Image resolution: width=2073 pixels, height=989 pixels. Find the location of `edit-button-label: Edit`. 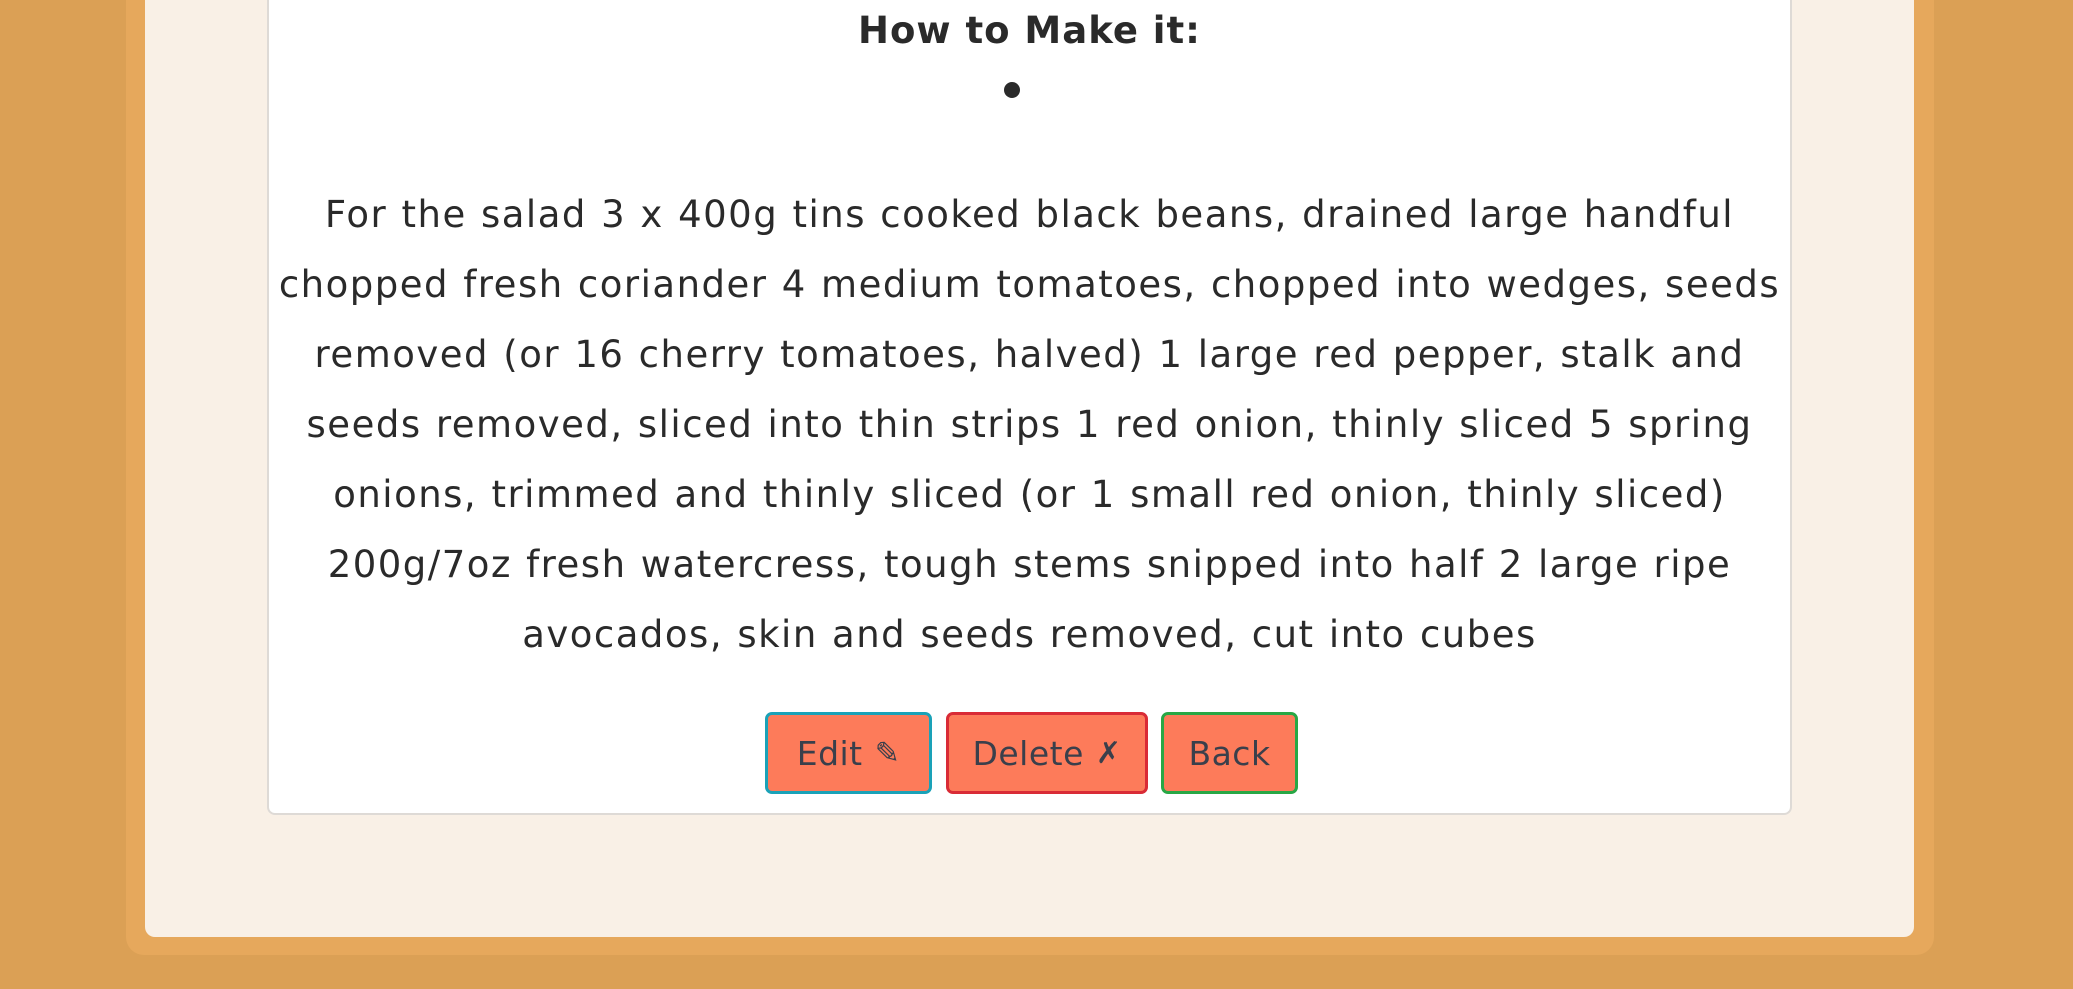

edit-button-label: Edit is located at coordinates (829, 753).